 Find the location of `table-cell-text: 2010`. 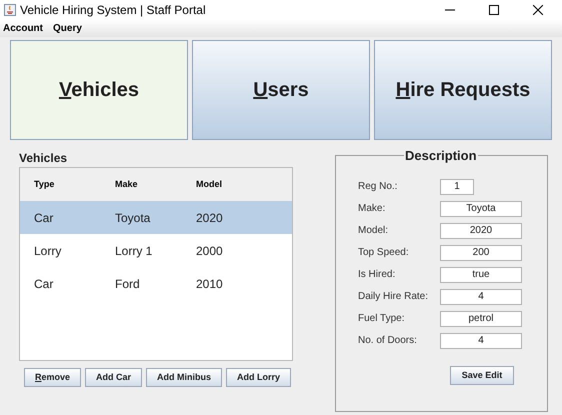

table-cell-text: 2010 is located at coordinates (209, 284).